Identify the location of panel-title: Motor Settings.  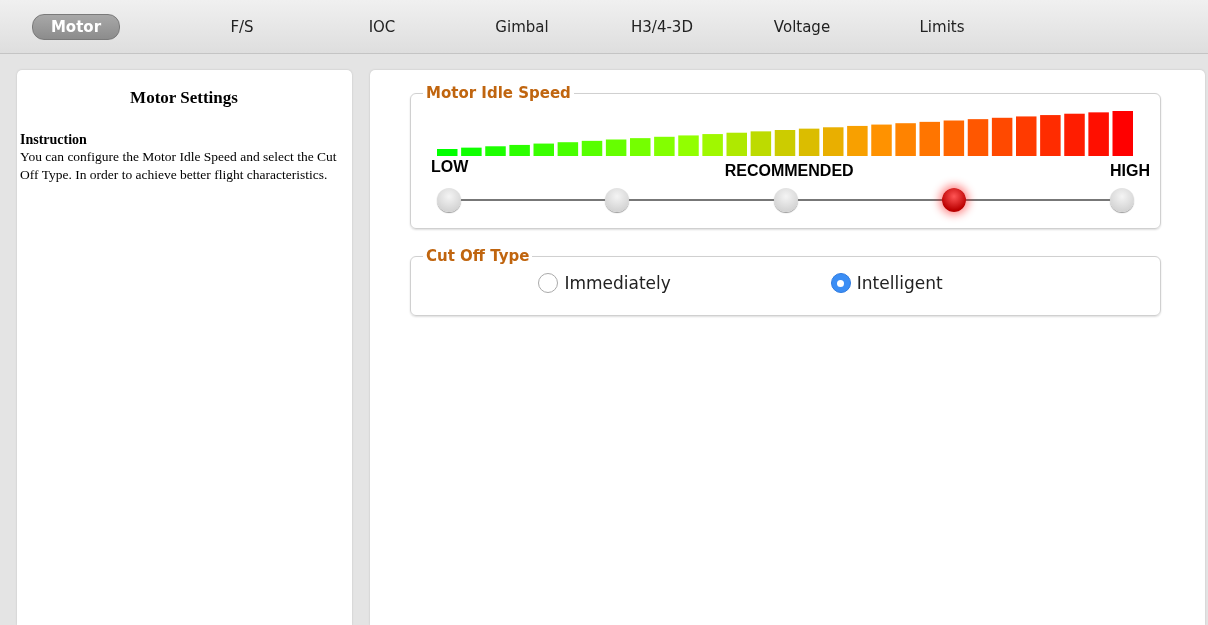
(184, 98).